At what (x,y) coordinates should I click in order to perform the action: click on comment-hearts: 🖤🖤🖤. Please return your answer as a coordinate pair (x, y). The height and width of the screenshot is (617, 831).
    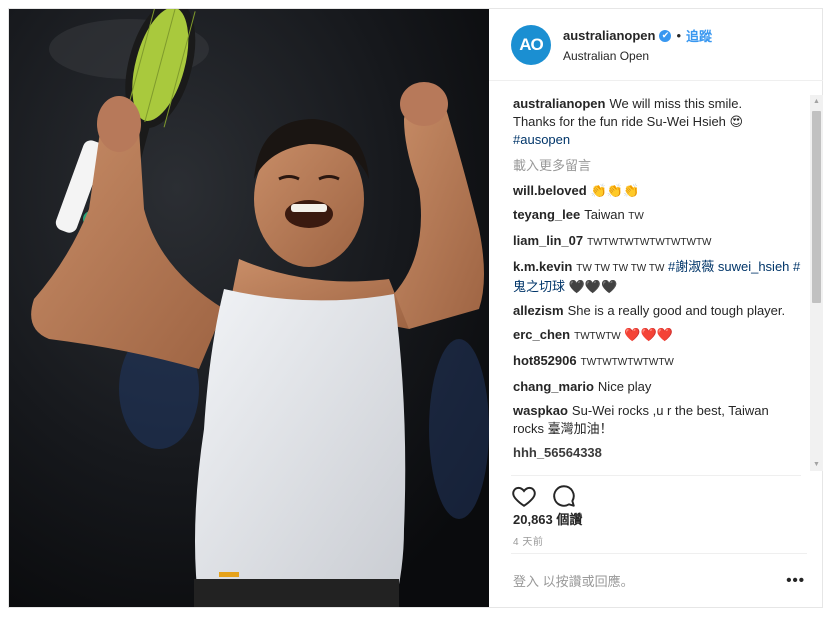
    Looking at the image, I should click on (593, 286).